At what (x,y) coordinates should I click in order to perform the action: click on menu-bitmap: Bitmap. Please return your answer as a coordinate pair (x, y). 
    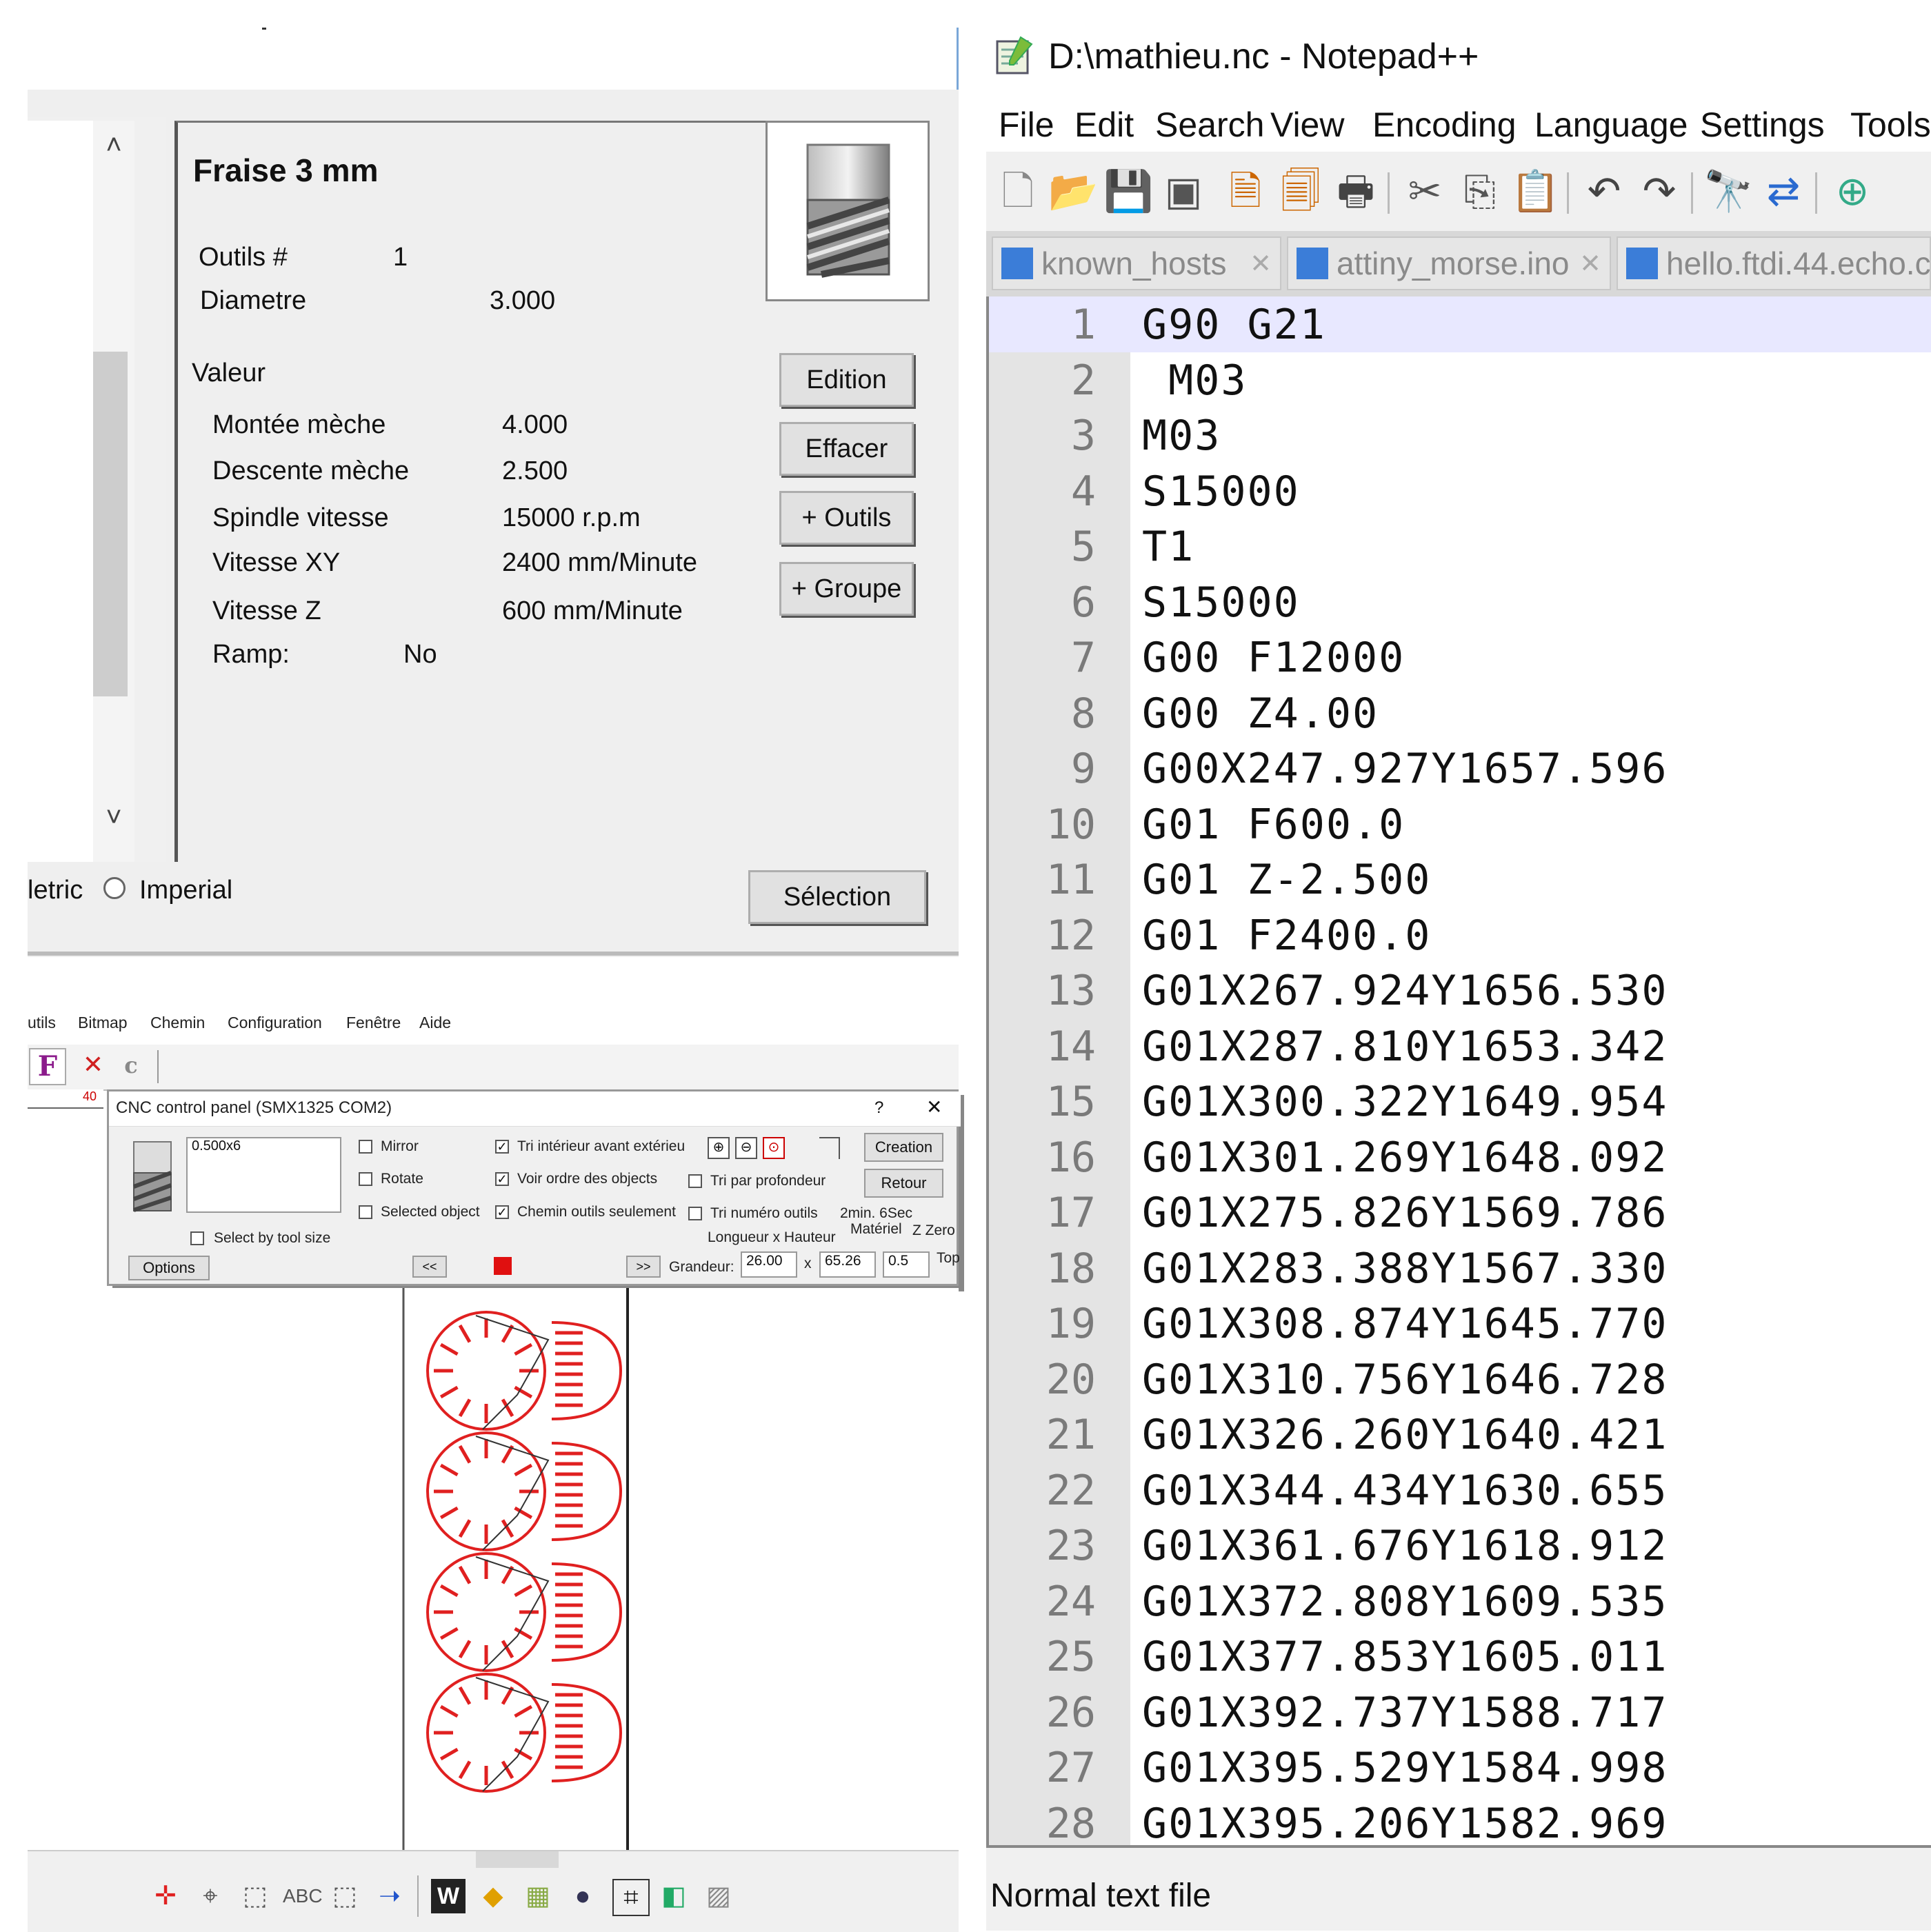
    Looking at the image, I should click on (103, 1023).